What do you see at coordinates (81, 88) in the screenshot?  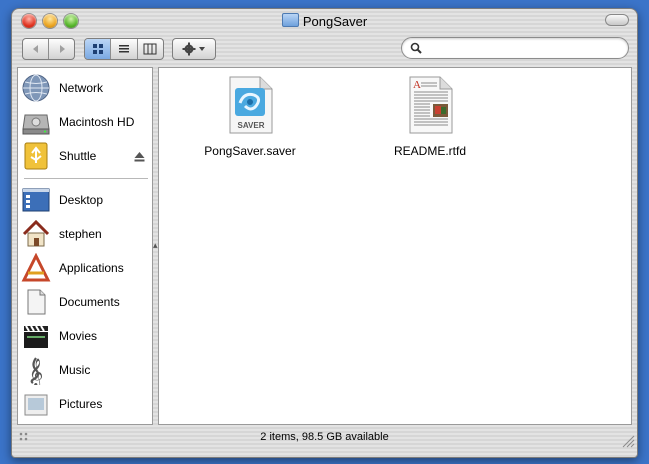 I see `sidebar-item-label: Network` at bounding box center [81, 88].